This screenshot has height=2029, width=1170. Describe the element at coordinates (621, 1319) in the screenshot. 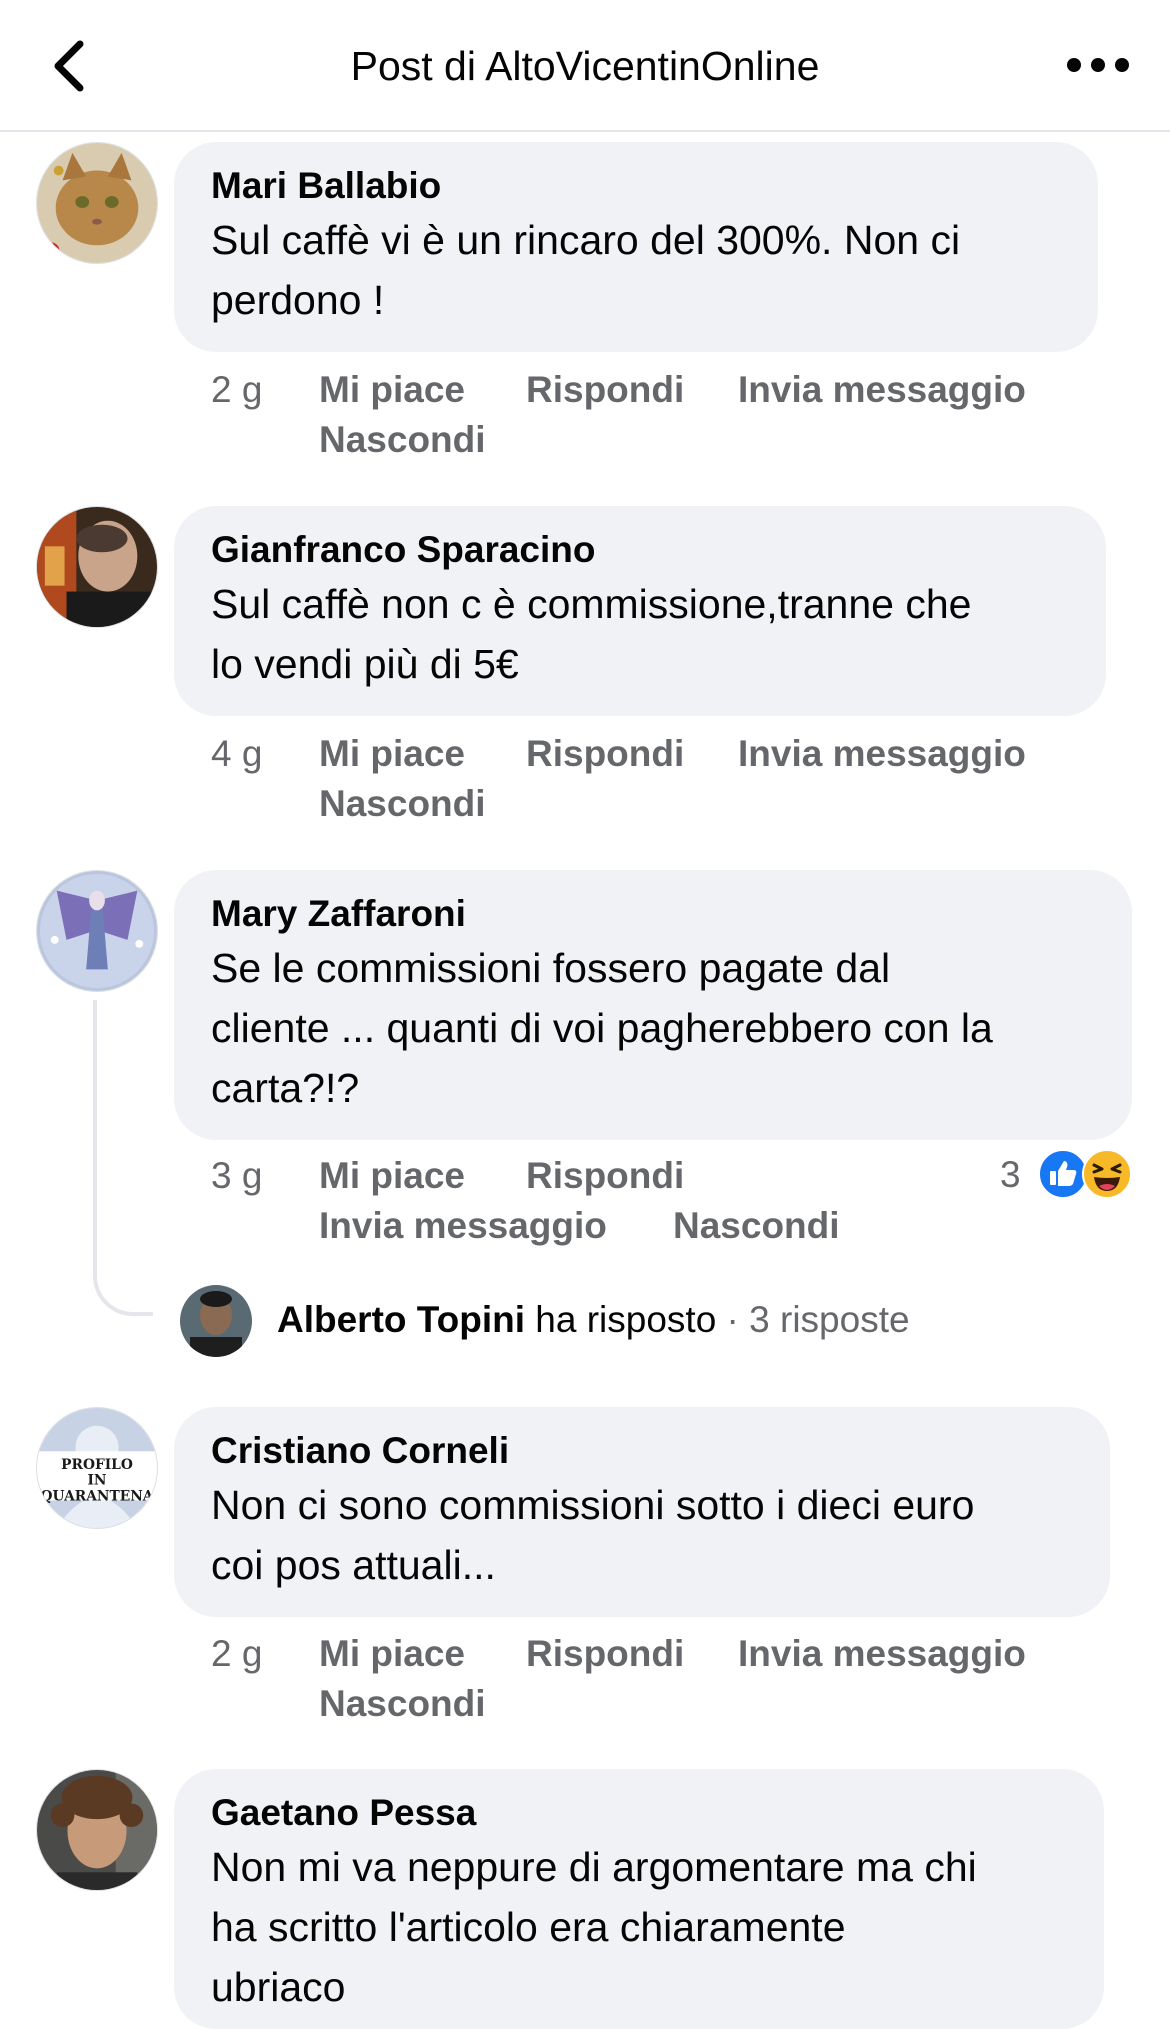

I see `reply-action: ha risposto` at that location.